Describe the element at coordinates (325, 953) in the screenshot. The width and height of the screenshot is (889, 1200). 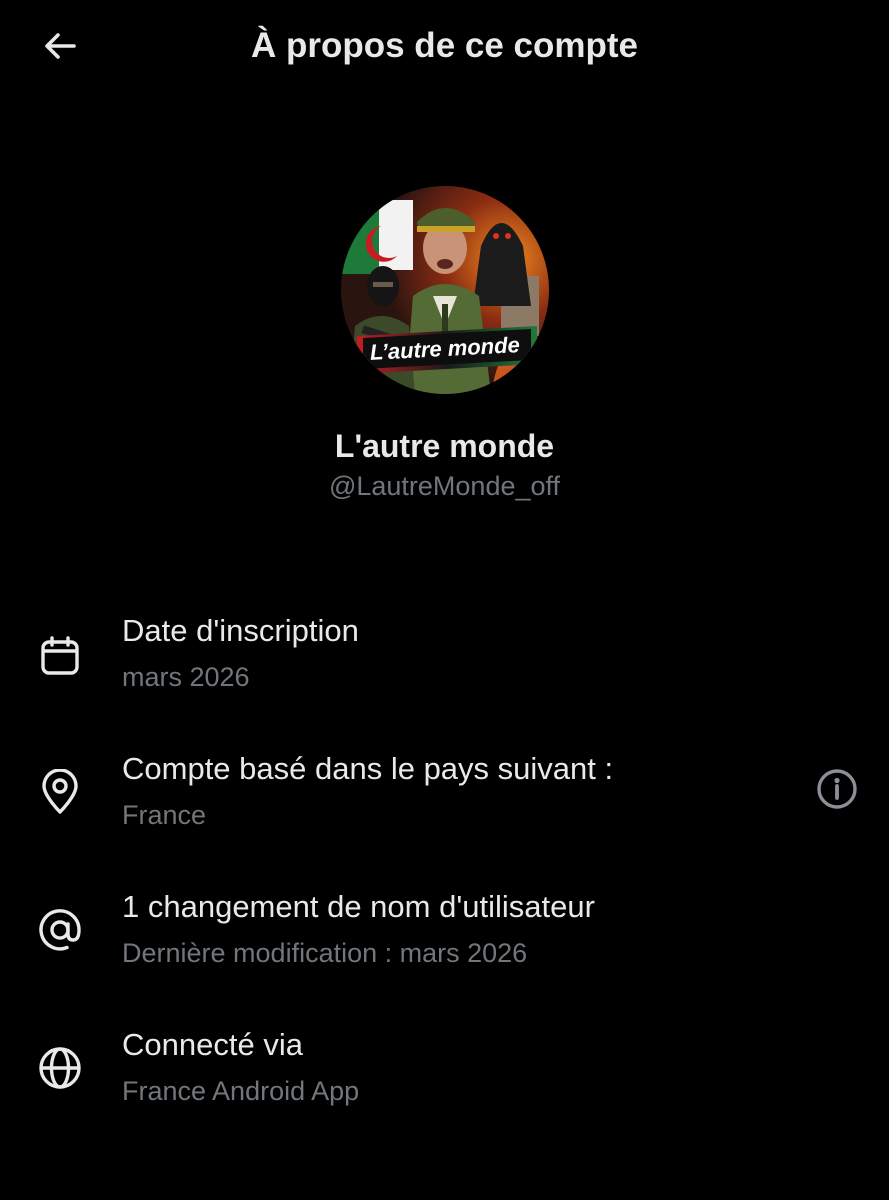
I see `username-changes-value: Dernière modification : mars 2026` at that location.